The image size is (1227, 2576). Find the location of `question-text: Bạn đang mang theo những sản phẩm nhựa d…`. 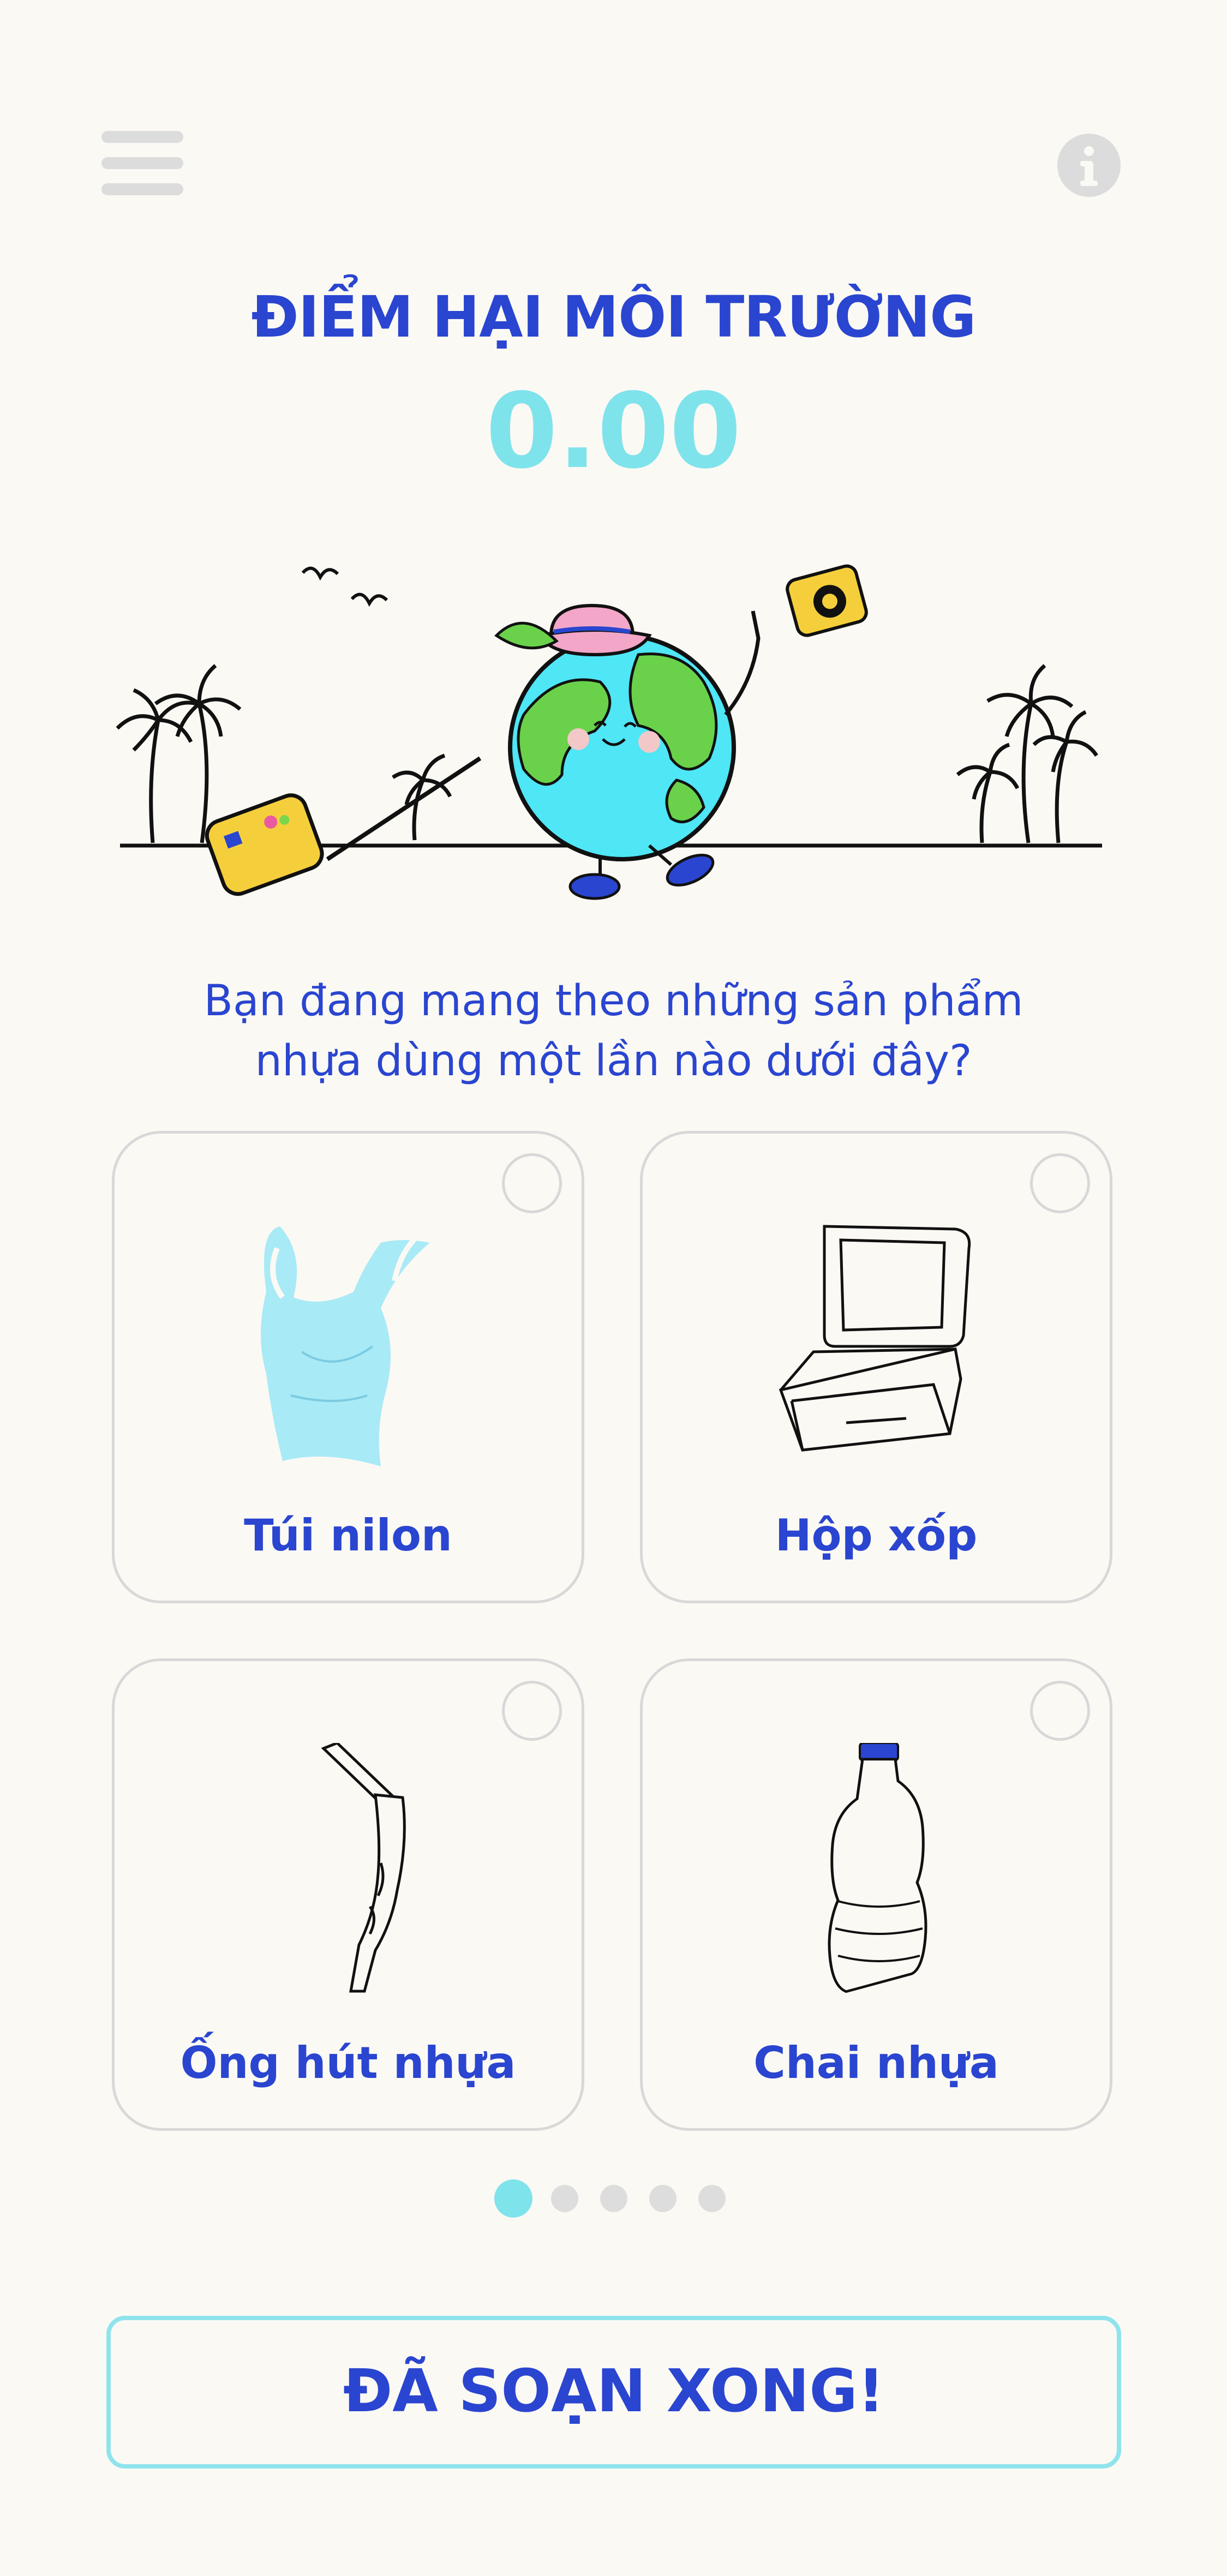

question-text: Bạn đang mang theo những sản phẩm nhựa d… is located at coordinates (613, 1031).